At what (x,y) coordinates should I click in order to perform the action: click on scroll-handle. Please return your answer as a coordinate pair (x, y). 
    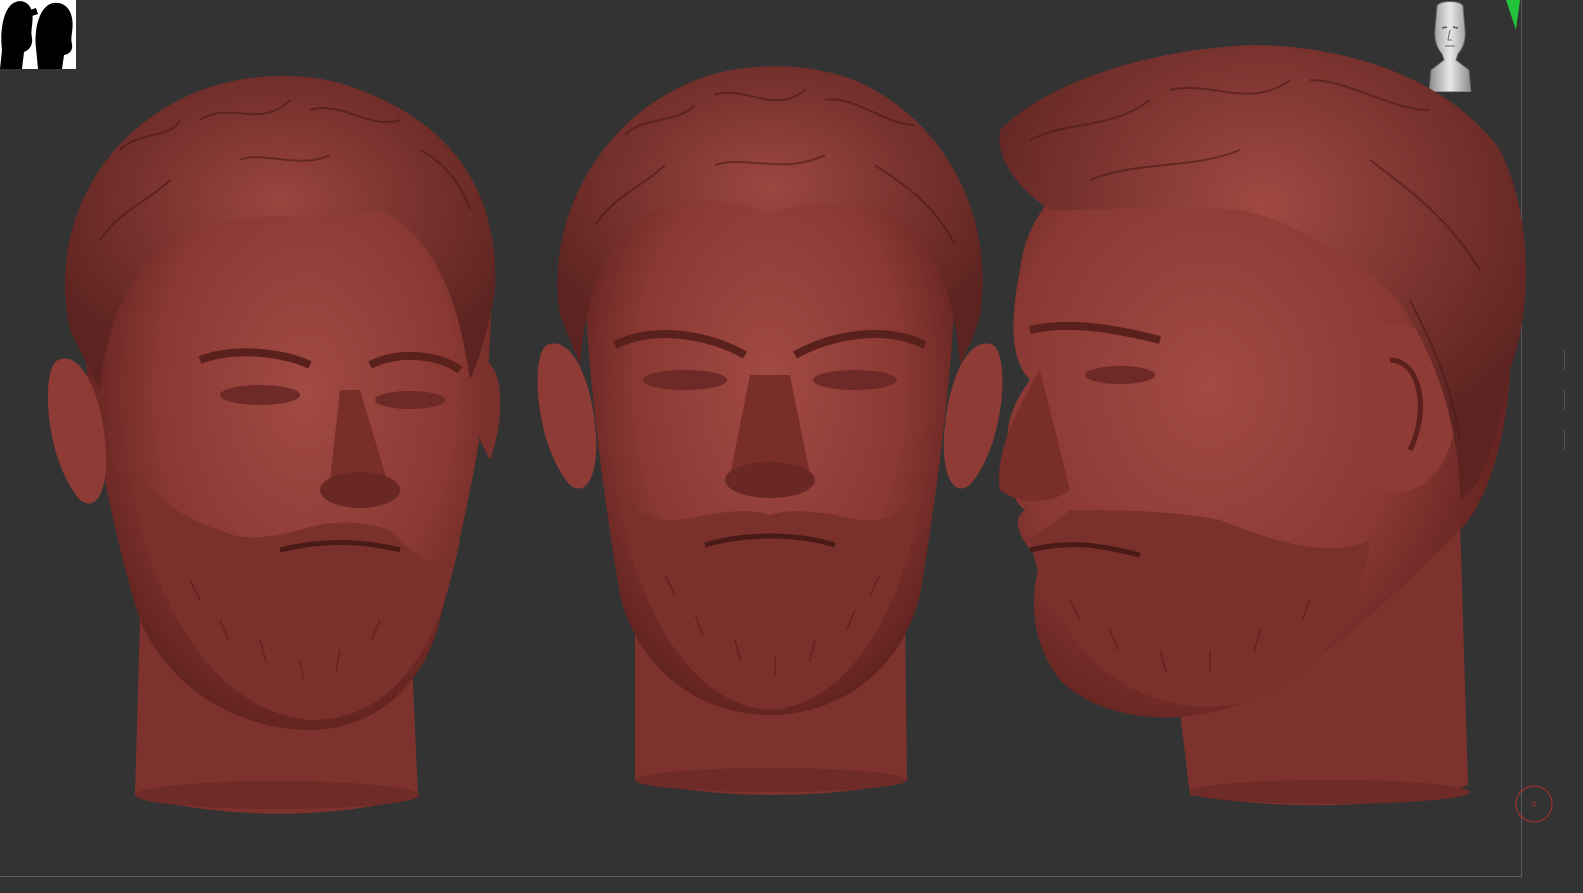
    Looking at the image, I should click on (1565, 405).